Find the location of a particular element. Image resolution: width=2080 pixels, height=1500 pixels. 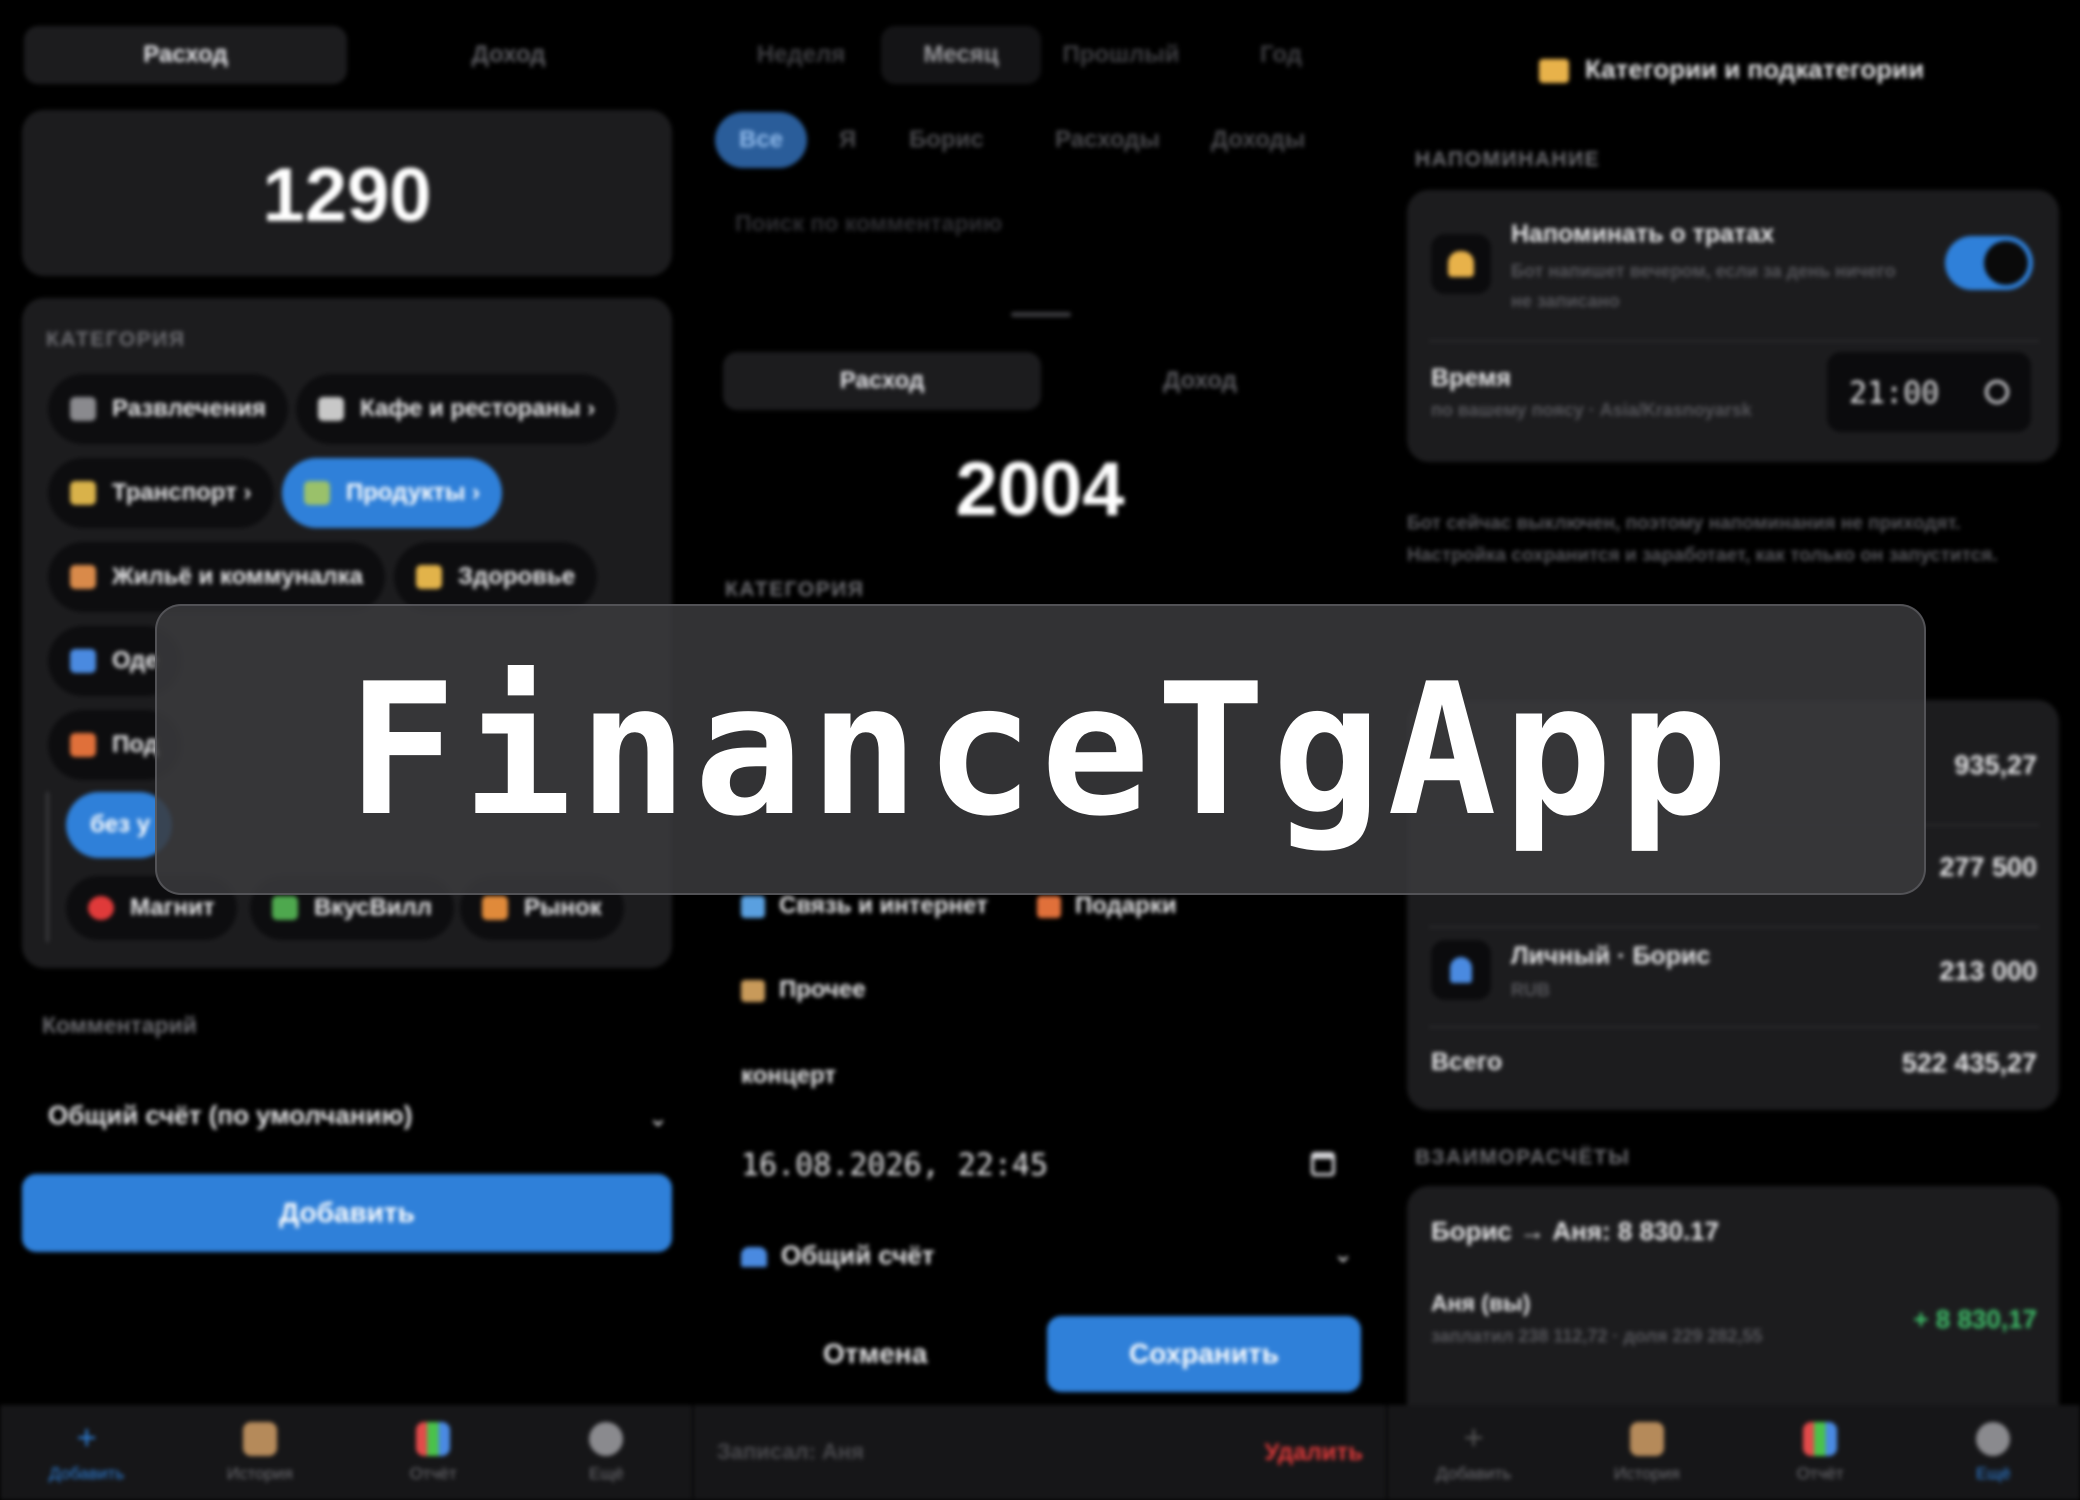

comment-input: Комментарий is located at coordinates (119, 1025).